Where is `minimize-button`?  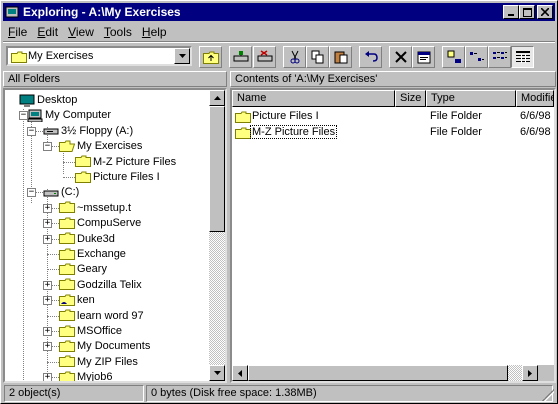 minimize-button is located at coordinates (511, 12).